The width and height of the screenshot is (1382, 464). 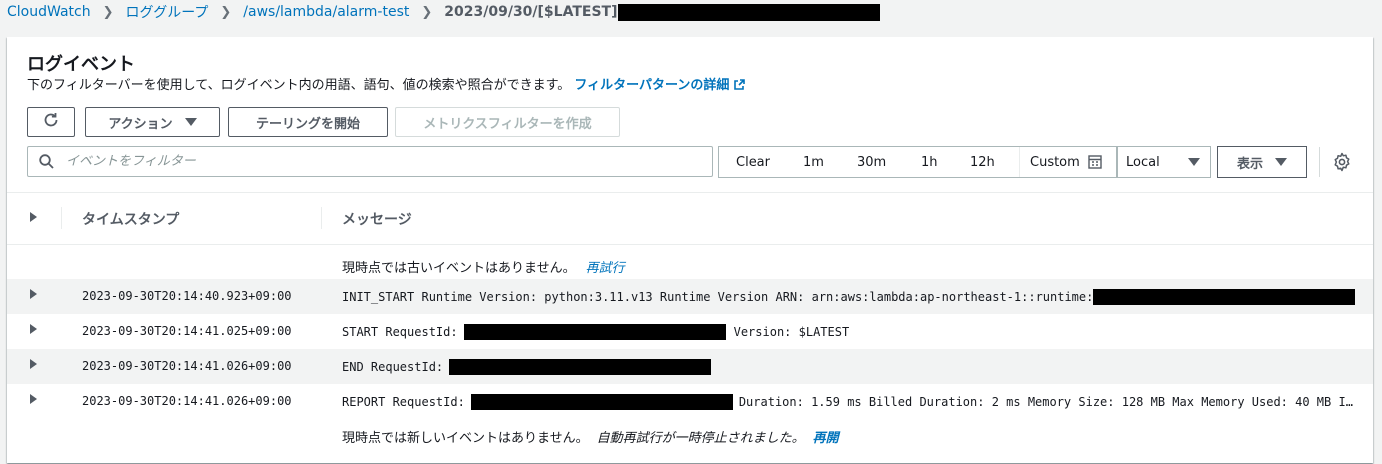 I want to click on column-timestamp: タイムスタンプ, so click(x=130, y=219).